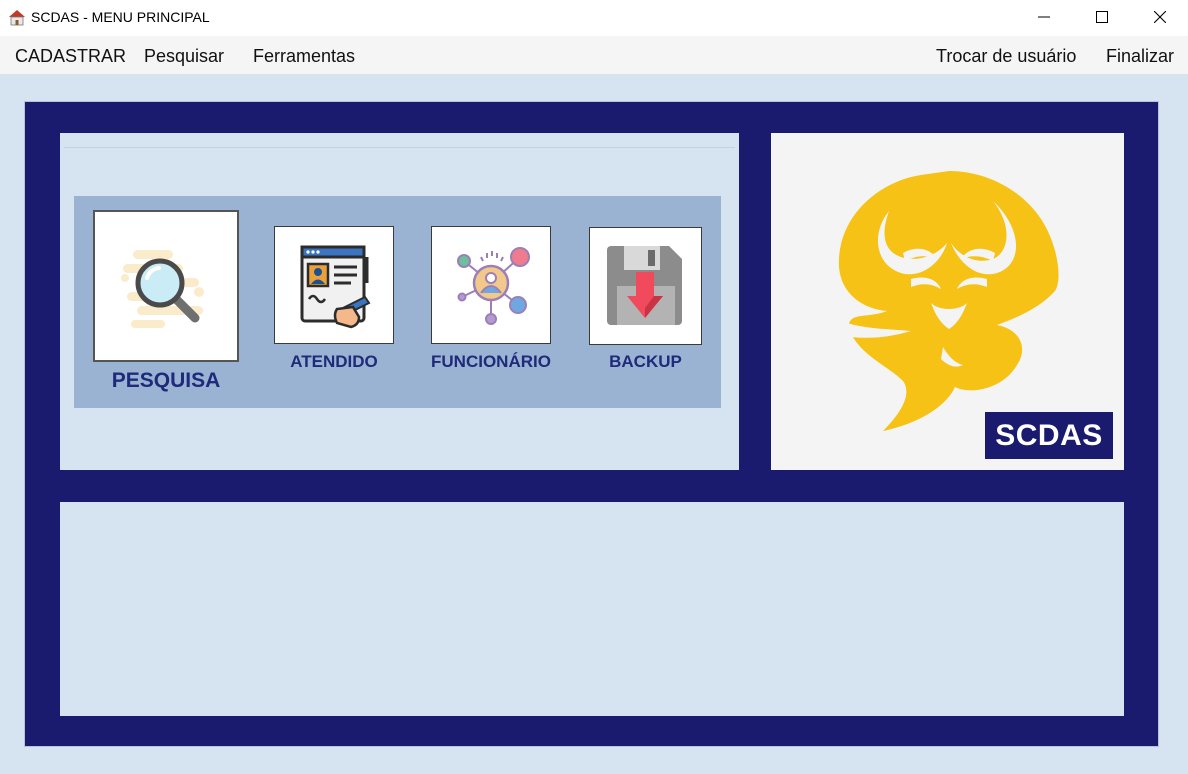  I want to click on minimize-button, so click(1044, 17).